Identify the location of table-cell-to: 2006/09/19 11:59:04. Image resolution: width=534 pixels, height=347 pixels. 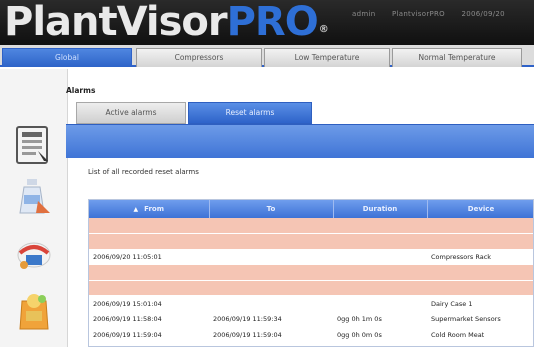
(271, 335).